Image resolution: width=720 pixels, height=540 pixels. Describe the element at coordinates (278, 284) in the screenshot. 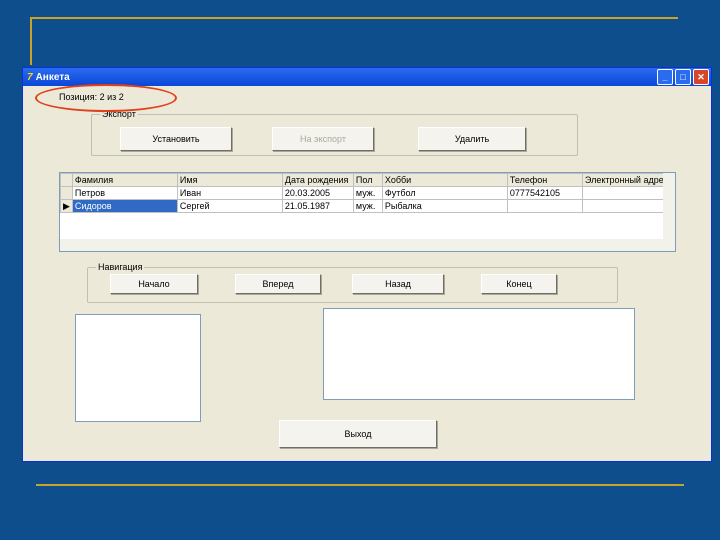

I see `next-button: Вперед` at that location.